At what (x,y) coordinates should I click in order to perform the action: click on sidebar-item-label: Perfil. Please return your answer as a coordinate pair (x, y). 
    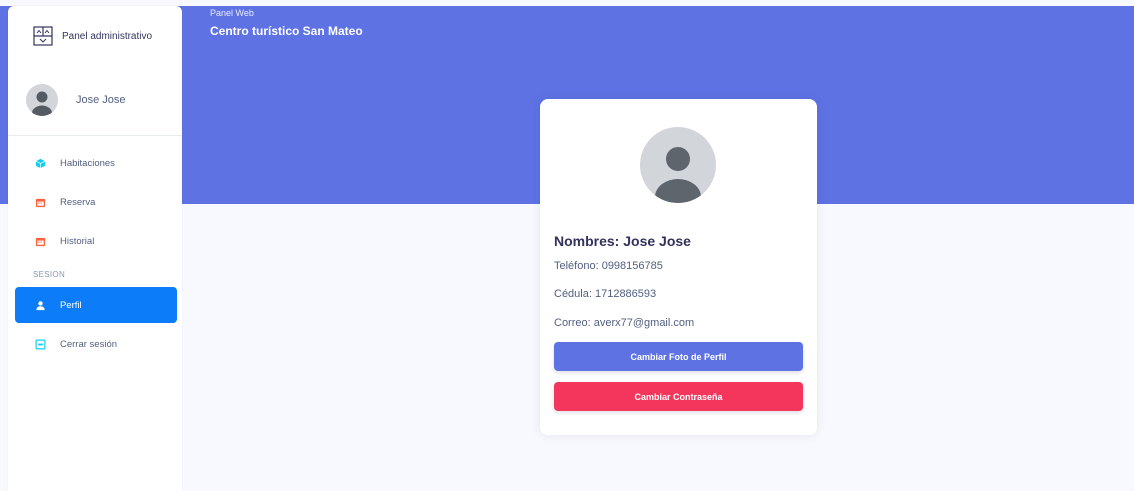
    Looking at the image, I should click on (71, 305).